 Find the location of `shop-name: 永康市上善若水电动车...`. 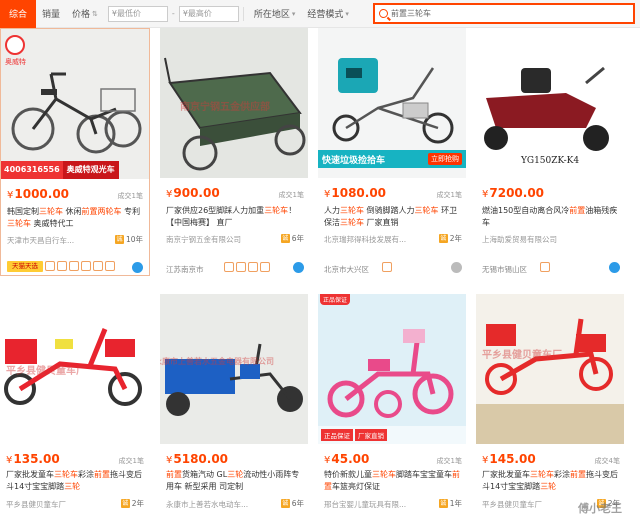

shop-name: 永康市上善若水电动车... is located at coordinates (216, 504).